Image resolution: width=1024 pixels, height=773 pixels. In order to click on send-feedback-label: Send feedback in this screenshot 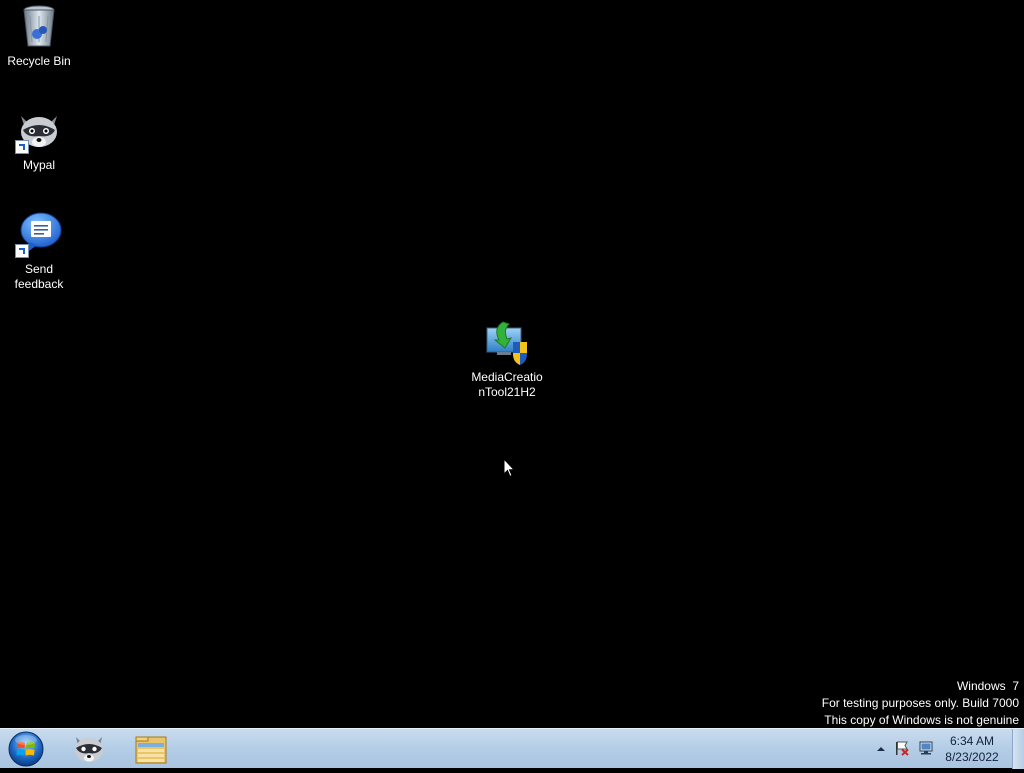, I will do `click(39, 276)`.